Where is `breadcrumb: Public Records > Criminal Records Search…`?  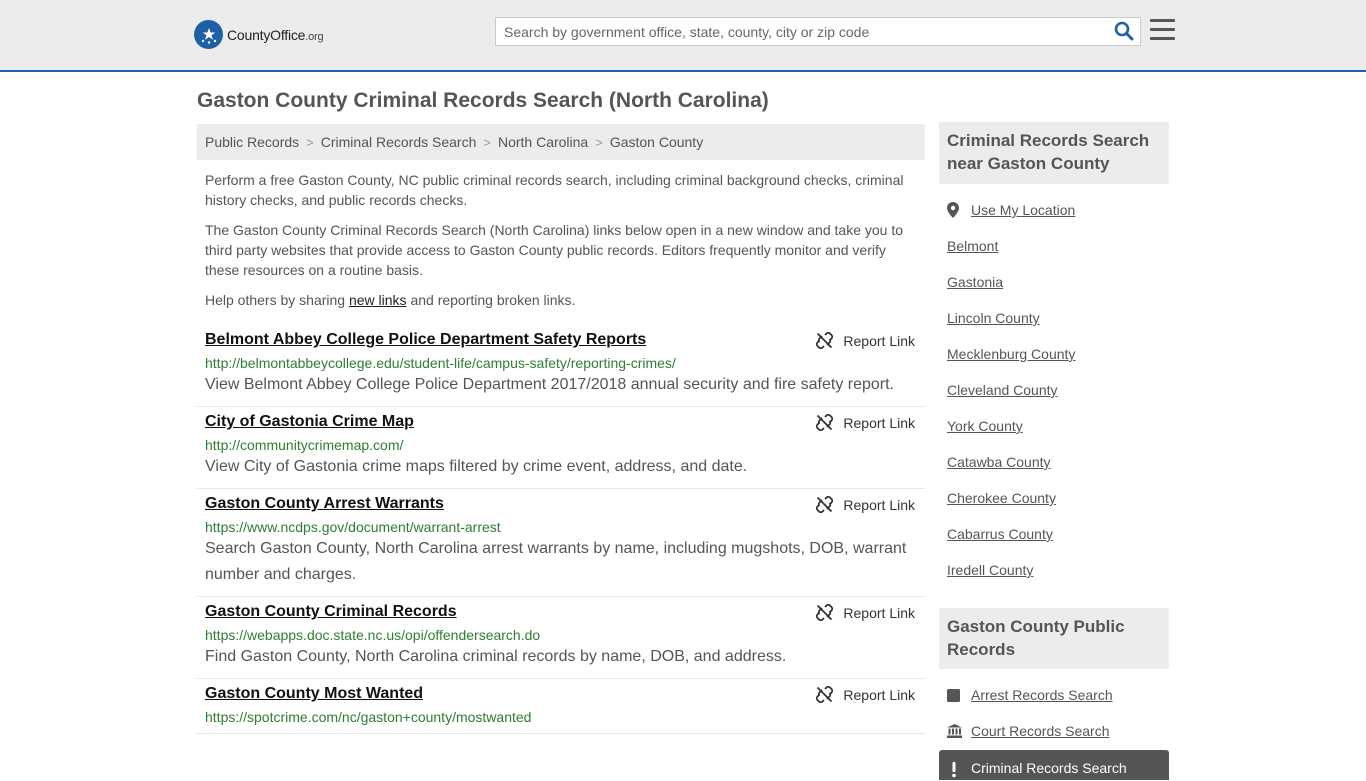 breadcrumb: Public Records > Criminal Records Search… is located at coordinates (561, 142).